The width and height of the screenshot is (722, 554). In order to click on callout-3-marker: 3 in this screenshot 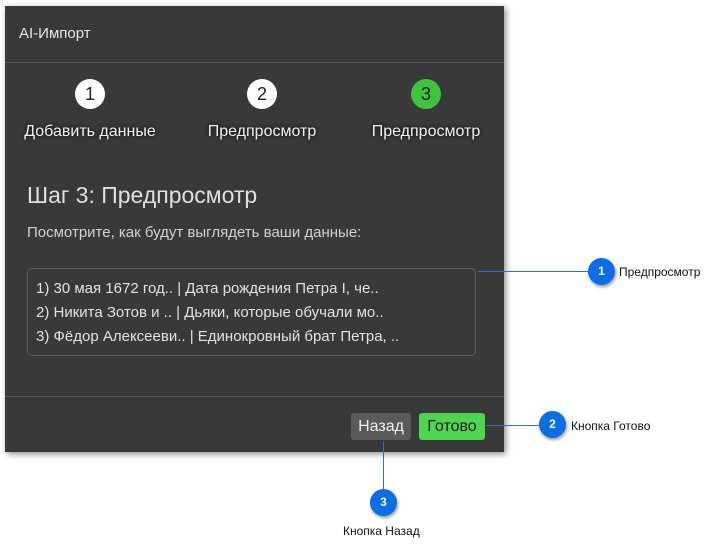, I will do `click(383, 502)`.